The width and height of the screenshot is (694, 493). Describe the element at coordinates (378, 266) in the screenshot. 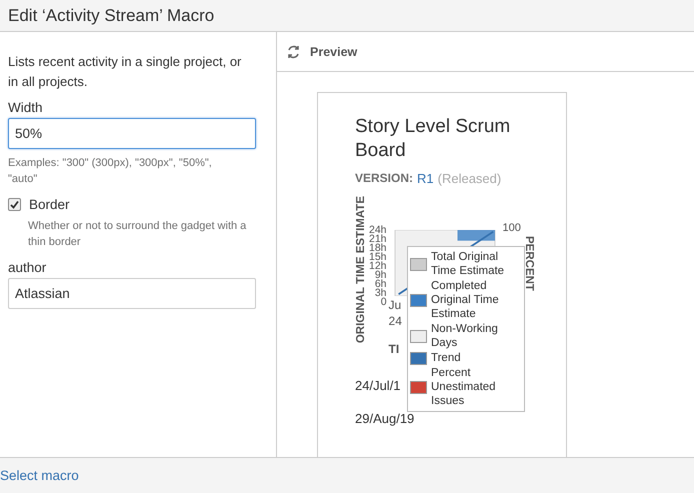

I see `axis-tick: 12h` at that location.